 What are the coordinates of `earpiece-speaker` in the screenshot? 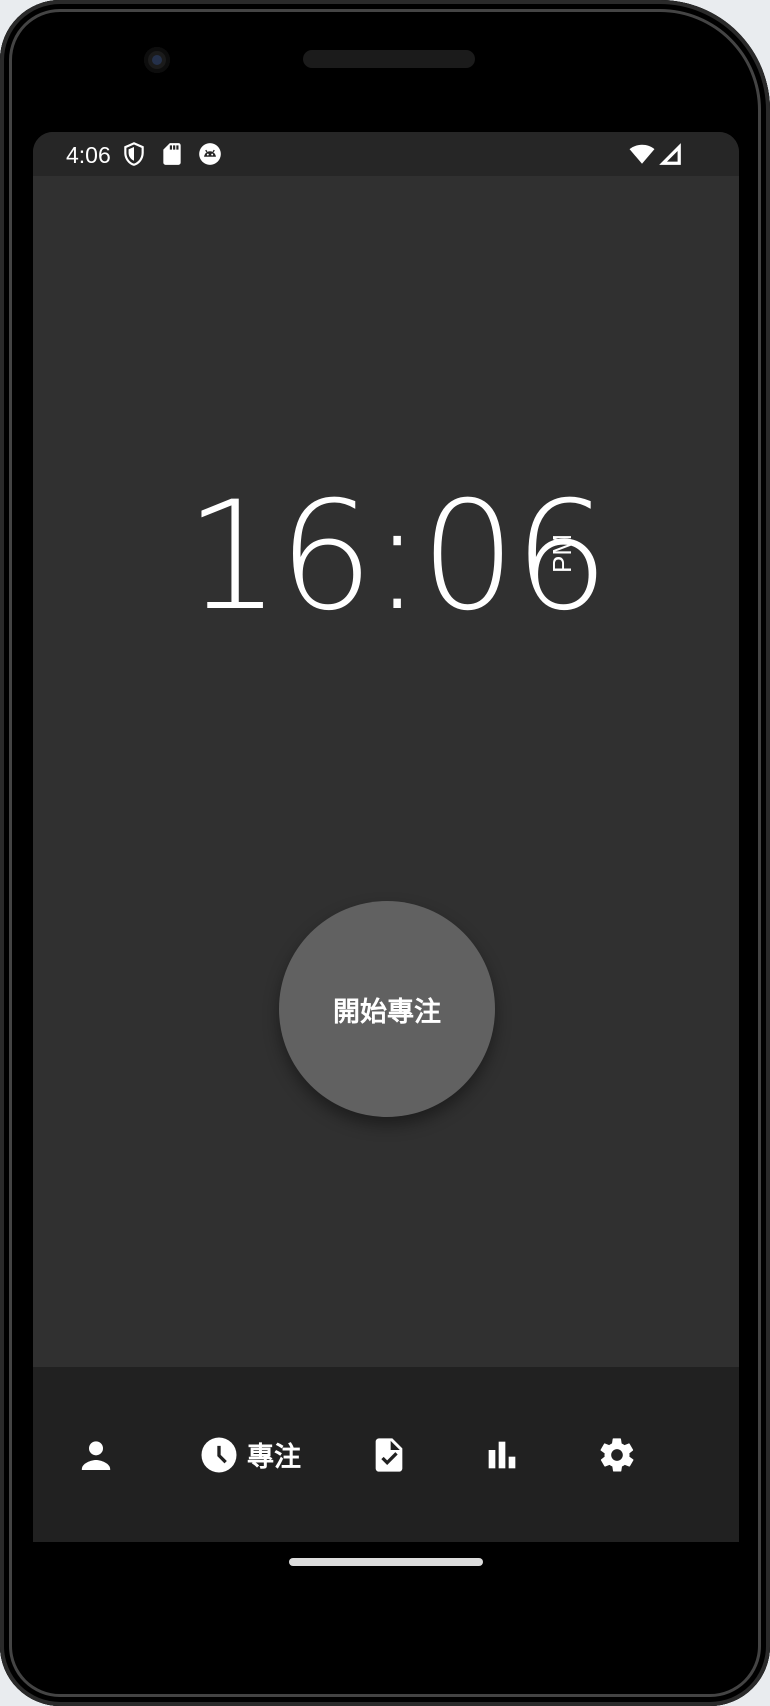 It's located at (389, 59).